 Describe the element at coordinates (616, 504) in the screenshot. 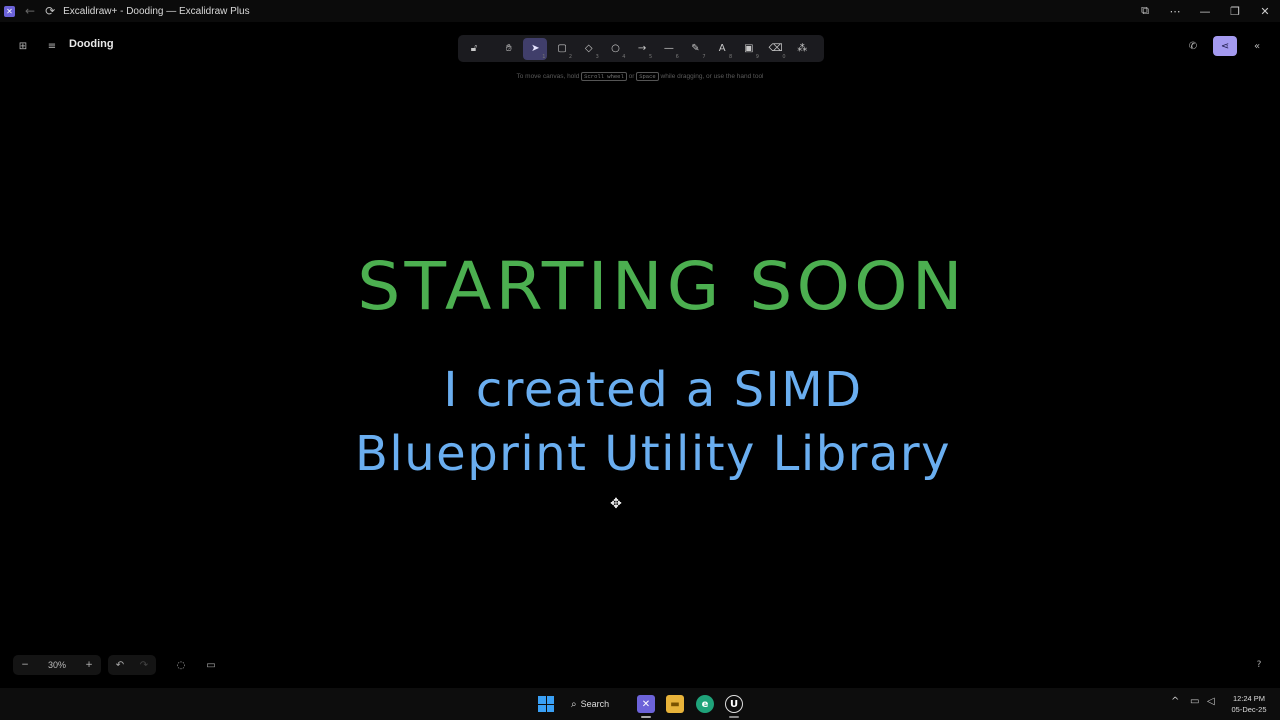

I see `move-cursor-icon: ✥` at that location.